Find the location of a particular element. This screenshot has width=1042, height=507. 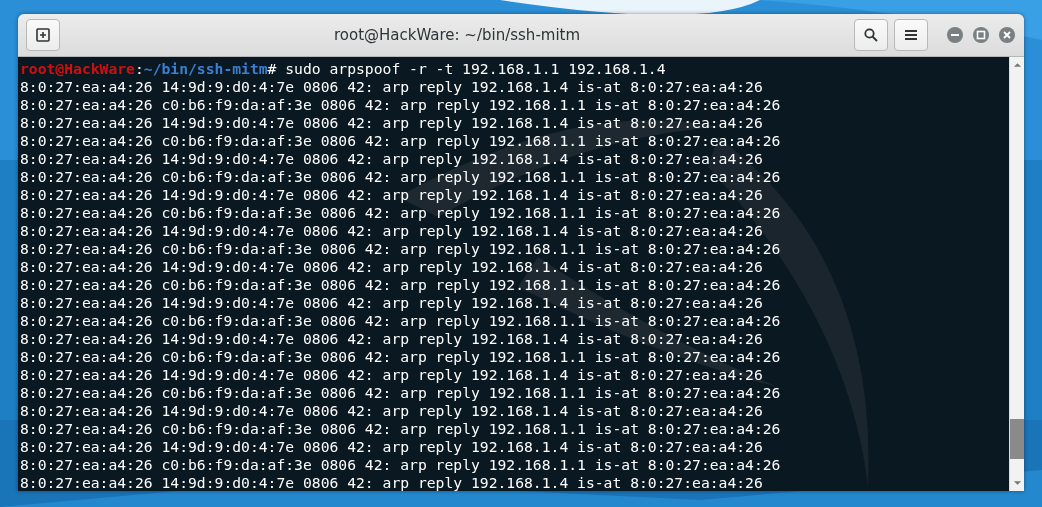

new-tab-button is located at coordinates (43, 35).